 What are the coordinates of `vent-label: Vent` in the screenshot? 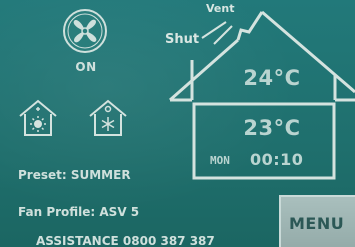 It's located at (220, 8).